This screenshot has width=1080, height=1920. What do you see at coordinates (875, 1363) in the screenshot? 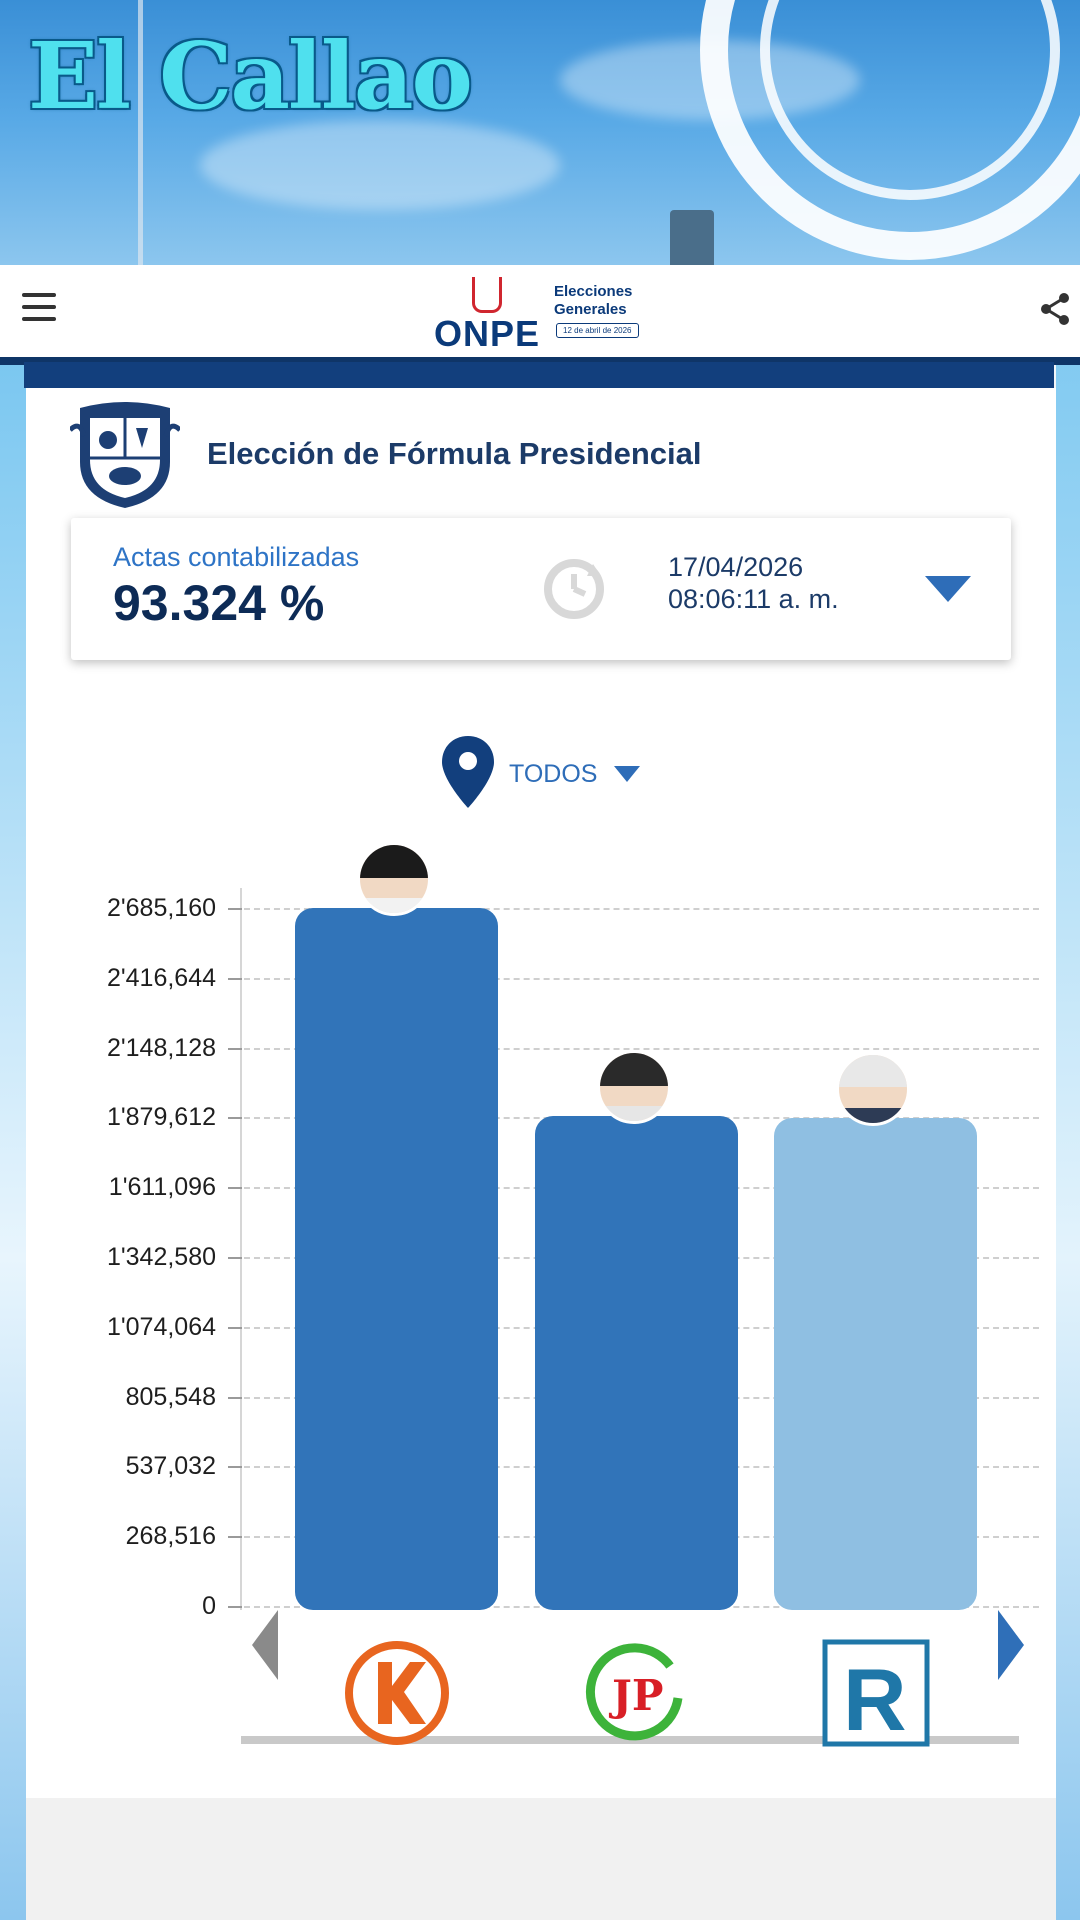
I see `bar-r` at bounding box center [875, 1363].